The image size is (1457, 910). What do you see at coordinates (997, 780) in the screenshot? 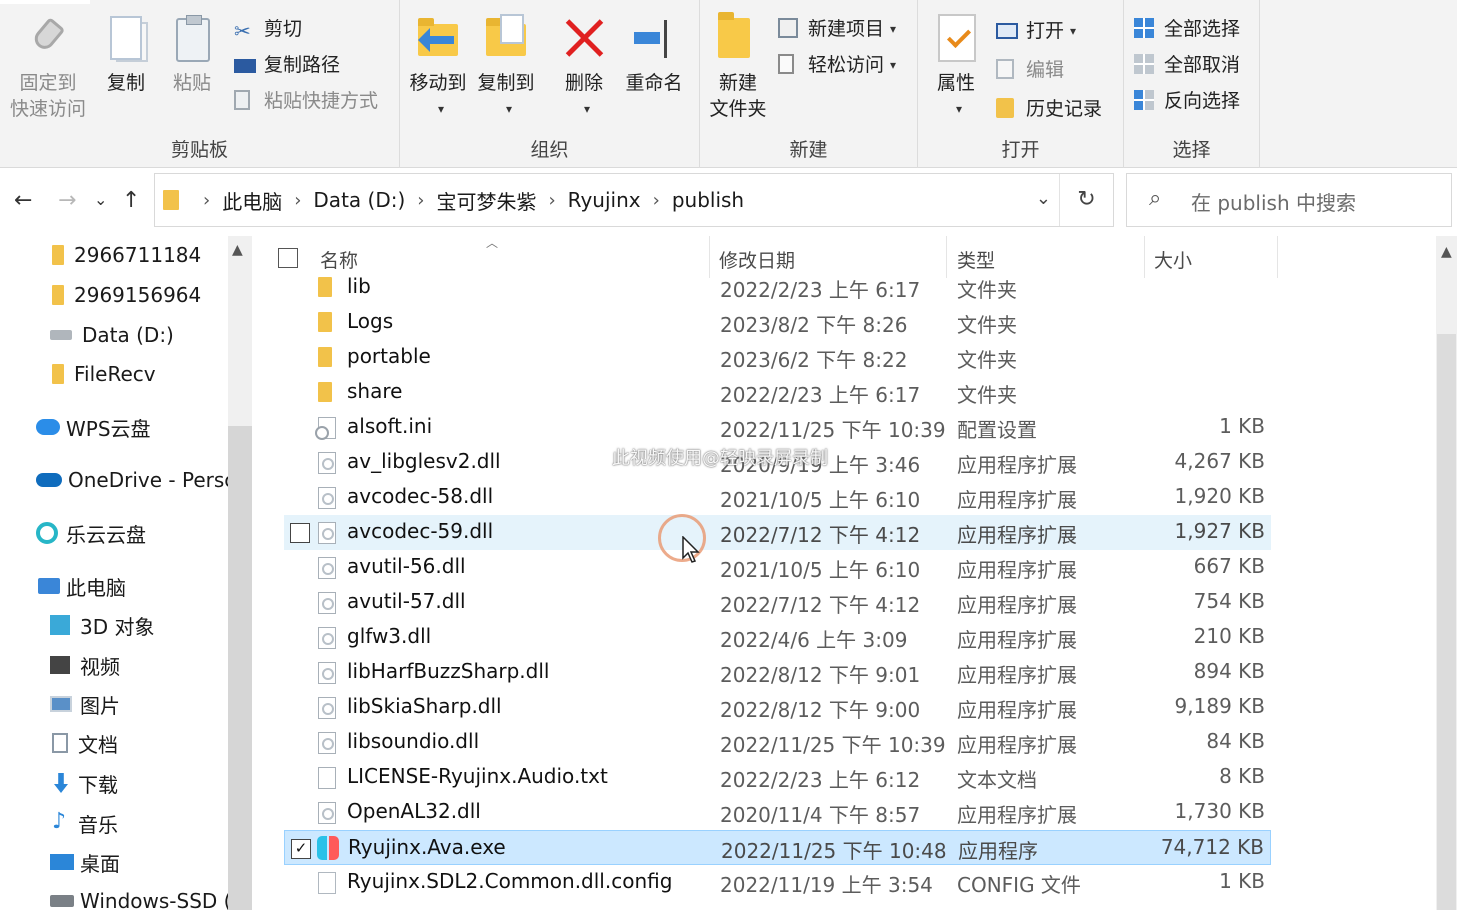
I see `file-type: 文本文档` at bounding box center [997, 780].